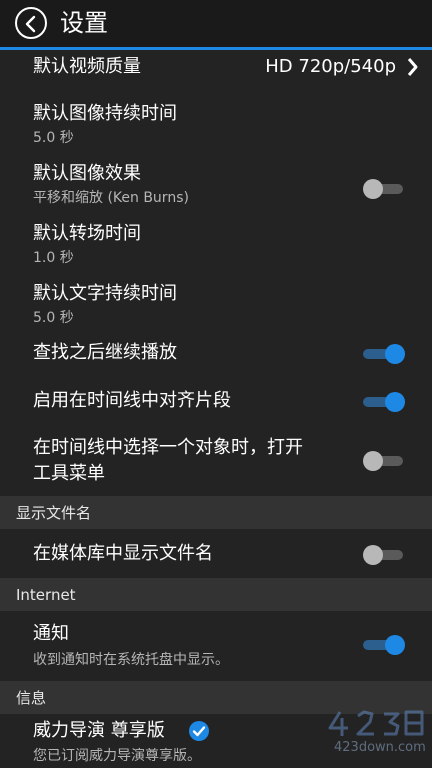  What do you see at coordinates (216, 186) in the screenshot?
I see `setting-image-effect: 默认图像效果 平移和缩放 (Ken Burns)` at bounding box center [216, 186].